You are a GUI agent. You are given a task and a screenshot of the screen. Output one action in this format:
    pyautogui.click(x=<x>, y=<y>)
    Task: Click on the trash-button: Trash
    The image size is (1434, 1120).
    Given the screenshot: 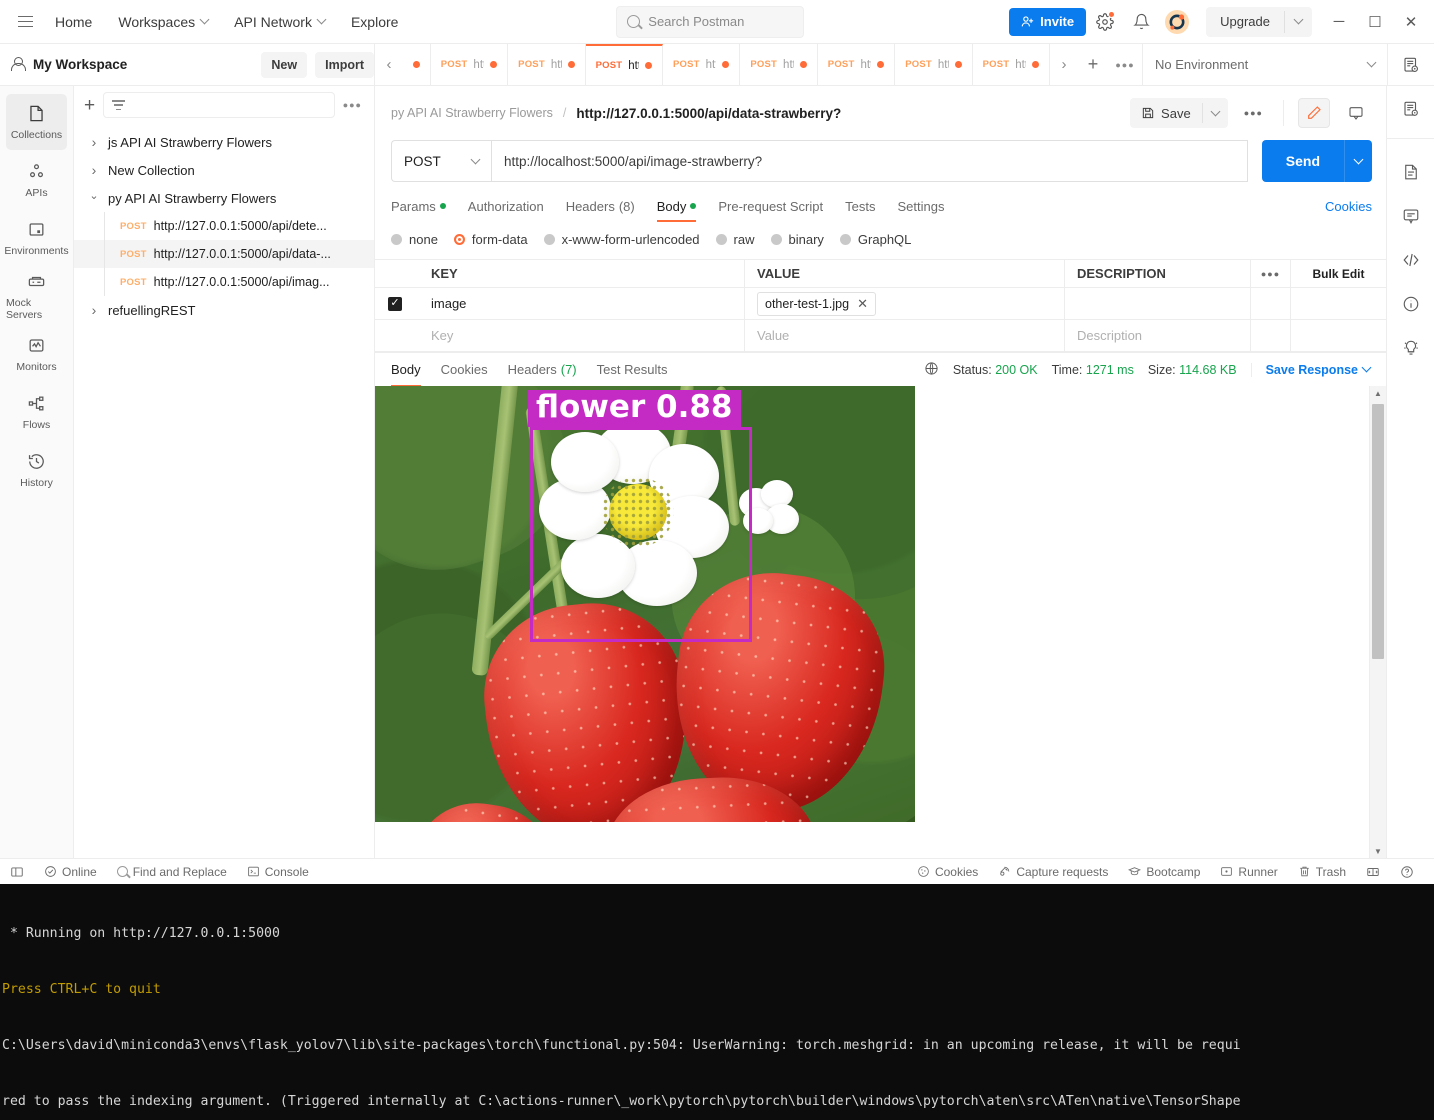 What is the action you would take?
    pyautogui.click(x=1322, y=872)
    